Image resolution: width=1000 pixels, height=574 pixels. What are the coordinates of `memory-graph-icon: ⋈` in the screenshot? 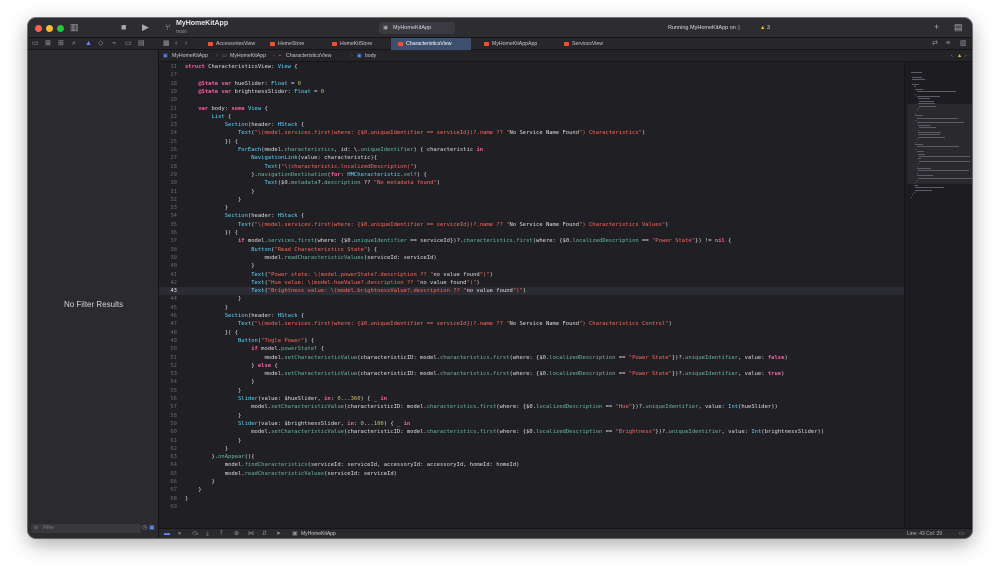 It's located at (251, 533).